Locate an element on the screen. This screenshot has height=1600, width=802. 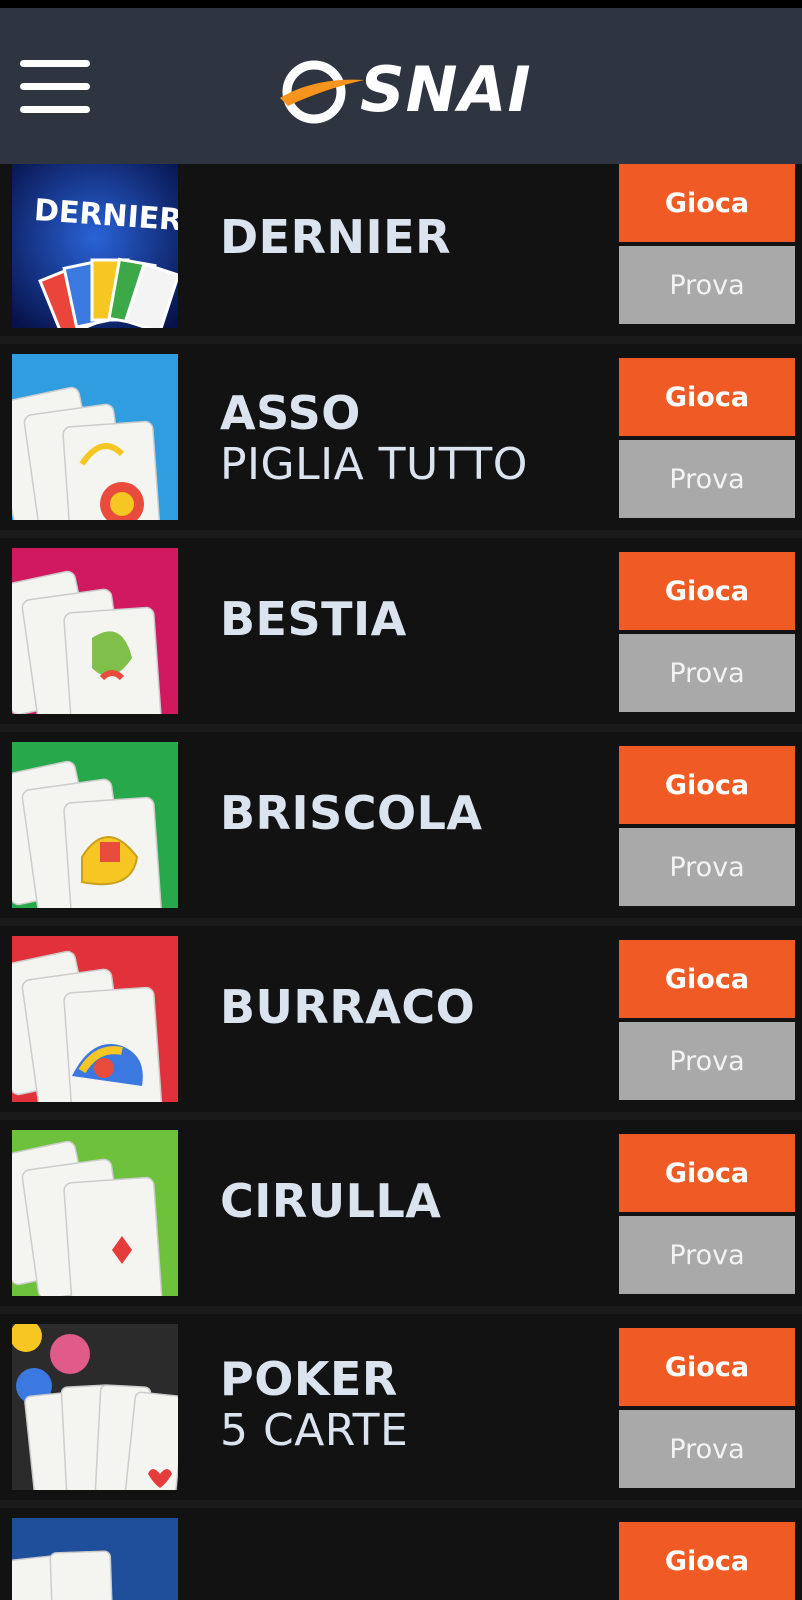
game-title-block: BRISCOLA is located at coordinates (351, 813).